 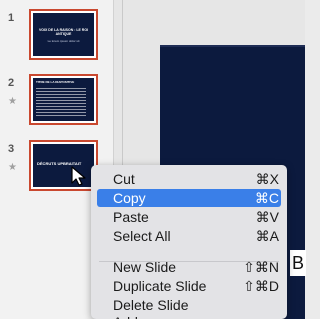 What do you see at coordinates (232, 46) in the screenshot?
I see `current-slide-top-edge` at bounding box center [232, 46].